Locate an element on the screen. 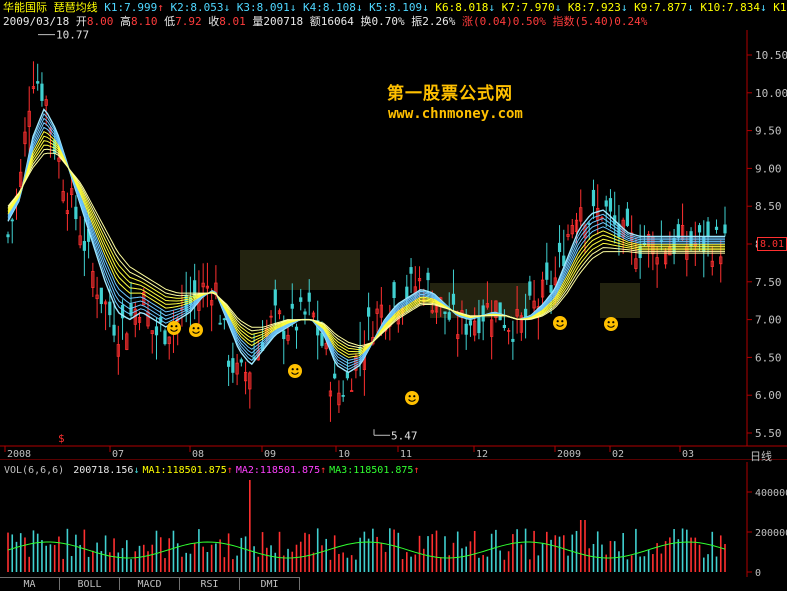  time-tick-label: 2008 is located at coordinates (19, 454).